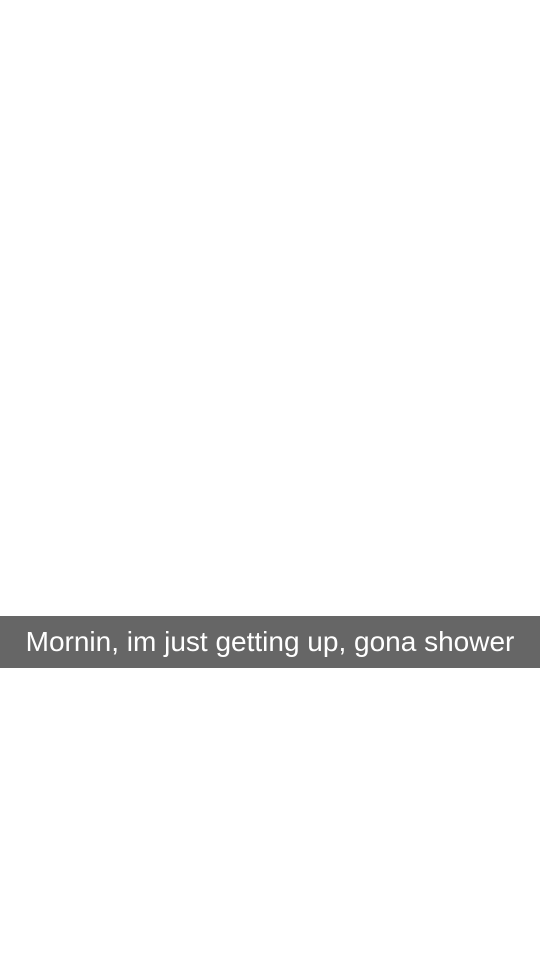  I want to click on caption-text: Mornin, im just getting up, gona shower, so click(270, 641).